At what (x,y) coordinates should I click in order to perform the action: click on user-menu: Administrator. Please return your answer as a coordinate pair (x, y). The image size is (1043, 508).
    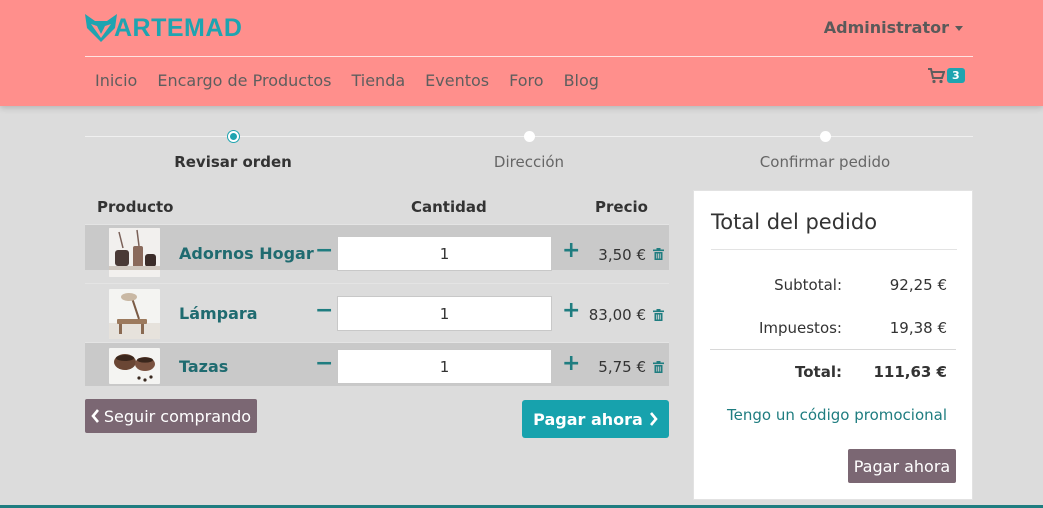
    Looking at the image, I should click on (893, 27).